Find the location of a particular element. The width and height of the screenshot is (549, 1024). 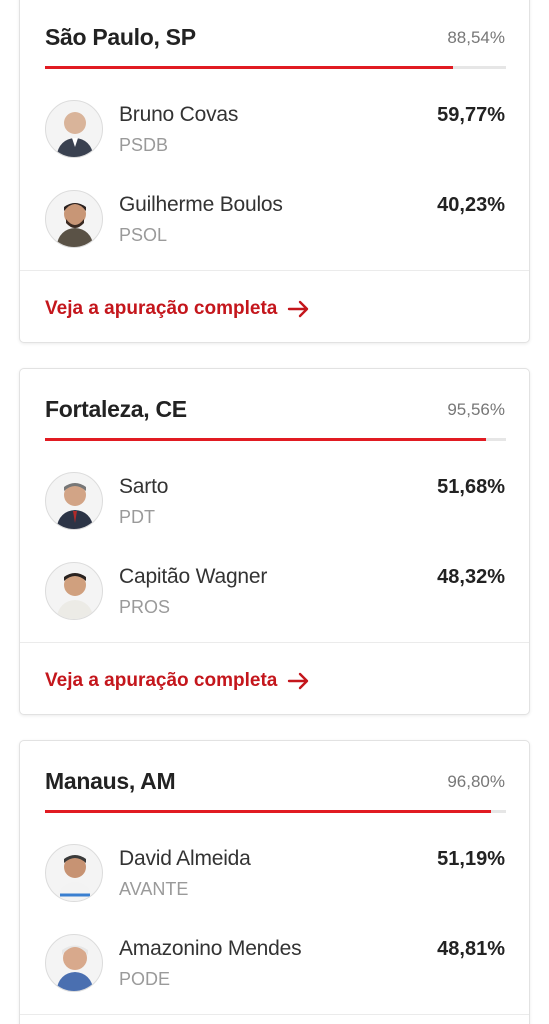

city-name: Manaus, AM is located at coordinates (110, 781).